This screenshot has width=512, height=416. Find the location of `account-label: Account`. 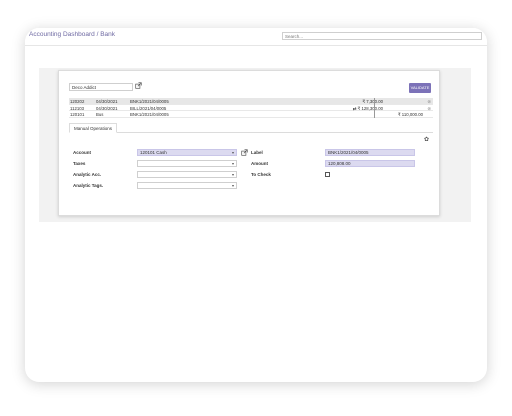

account-label: Account is located at coordinates (82, 152).